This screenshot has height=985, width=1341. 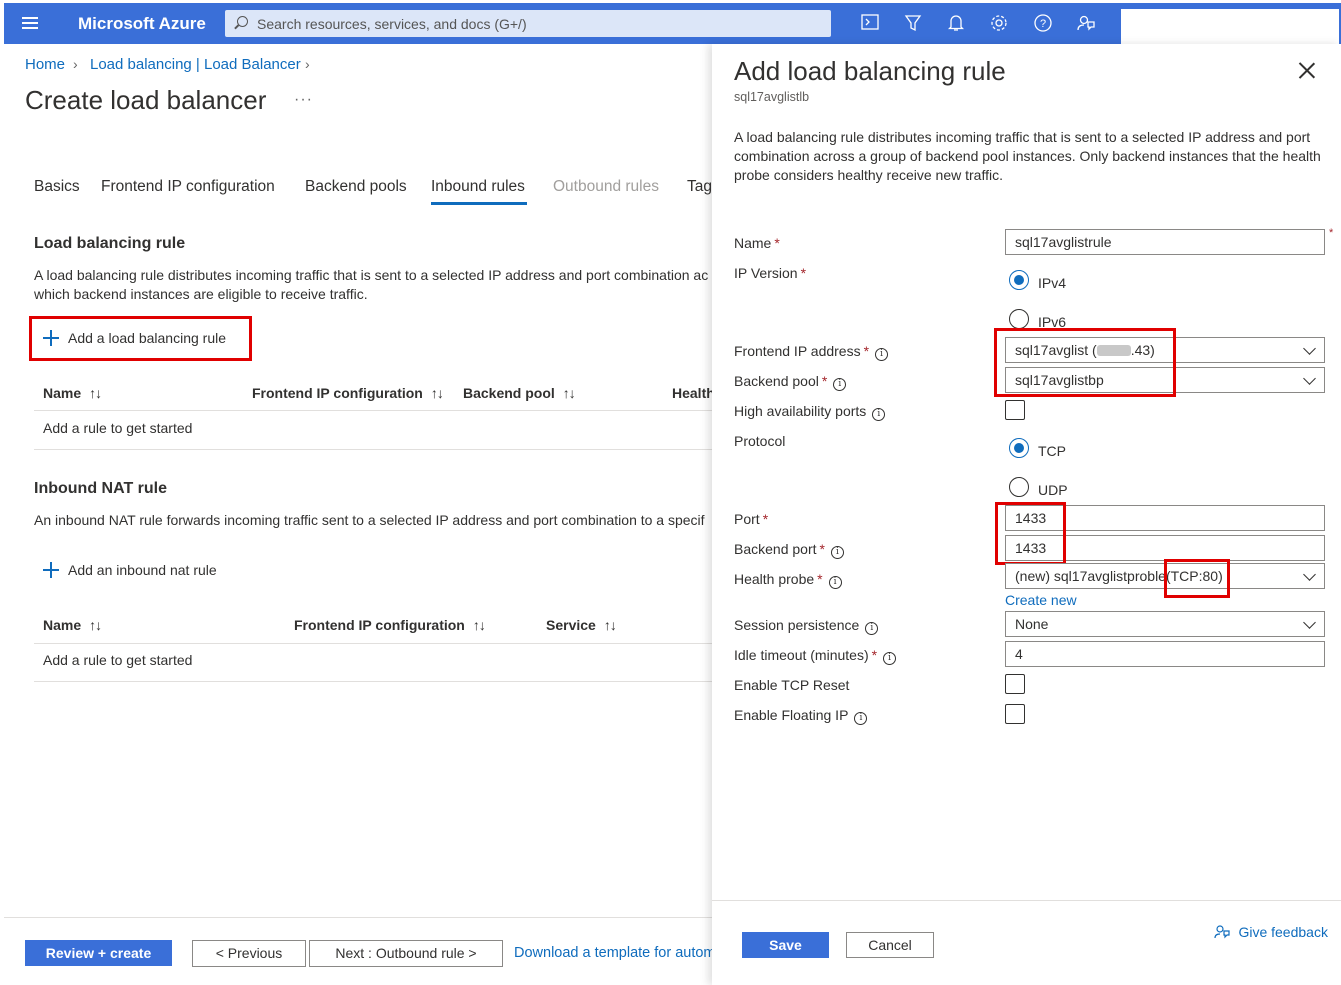 What do you see at coordinates (1015, 410) in the screenshot?
I see `ha-ports-checkbox` at bounding box center [1015, 410].